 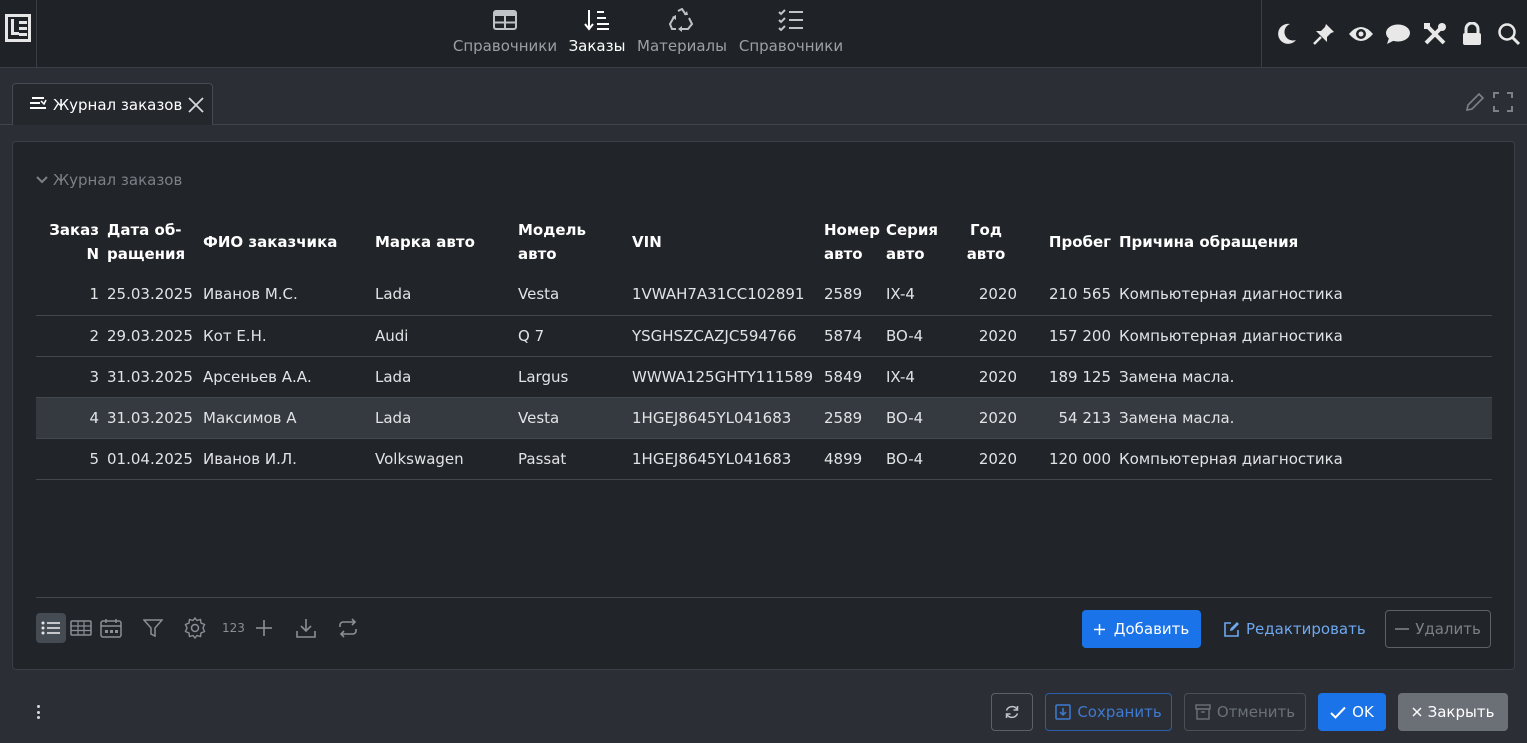 What do you see at coordinates (1489, 104) in the screenshot?
I see `tab-strip-tools` at bounding box center [1489, 104].